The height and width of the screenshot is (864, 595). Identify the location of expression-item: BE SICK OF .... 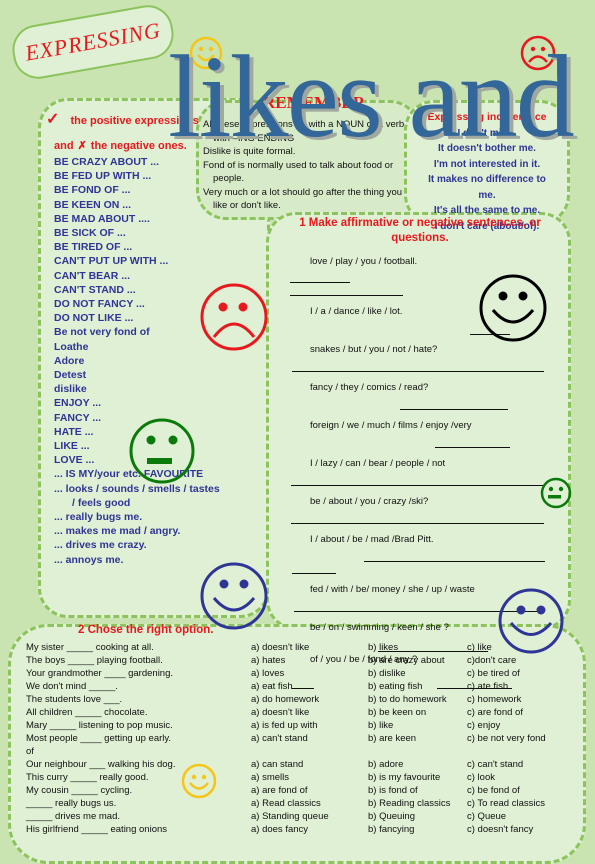
(90, 233).